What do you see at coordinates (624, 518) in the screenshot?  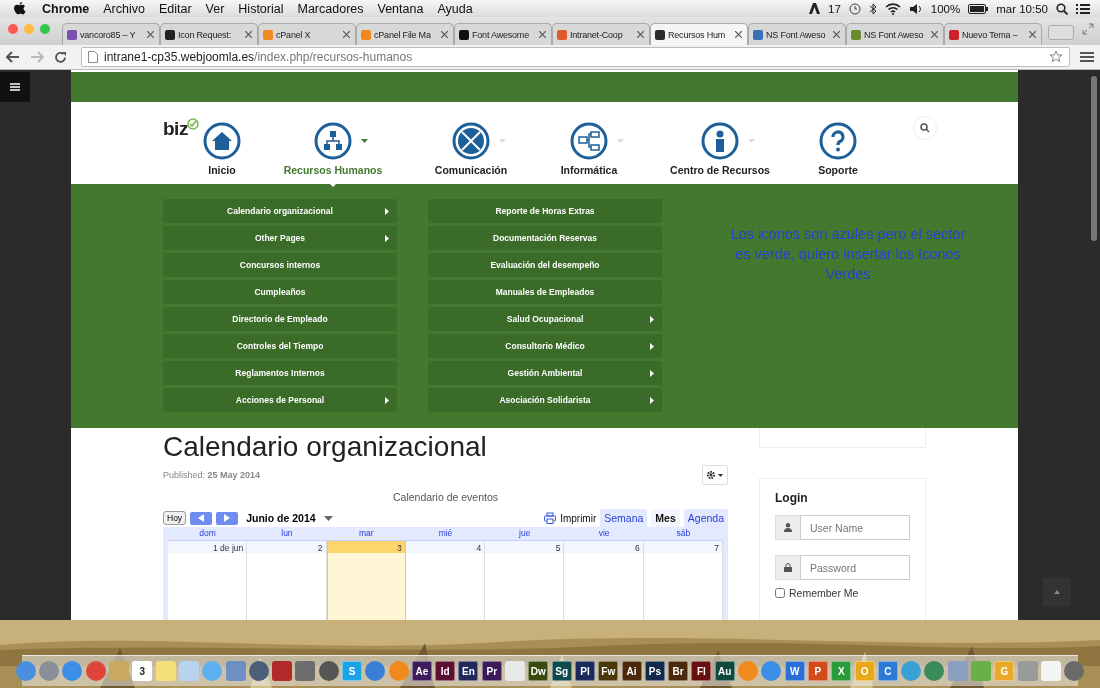 I see `view-tab: Semana` at bounding box center [624, 518].